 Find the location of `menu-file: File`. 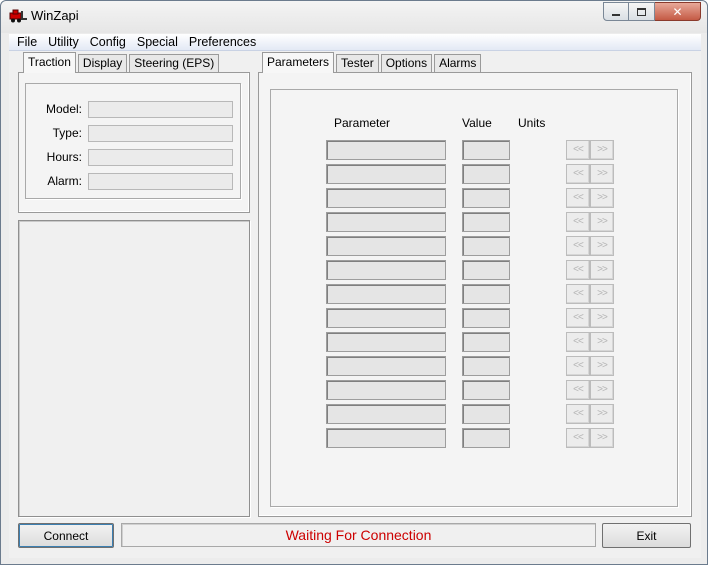

menu-file: File is located at coordinates (28, 42).